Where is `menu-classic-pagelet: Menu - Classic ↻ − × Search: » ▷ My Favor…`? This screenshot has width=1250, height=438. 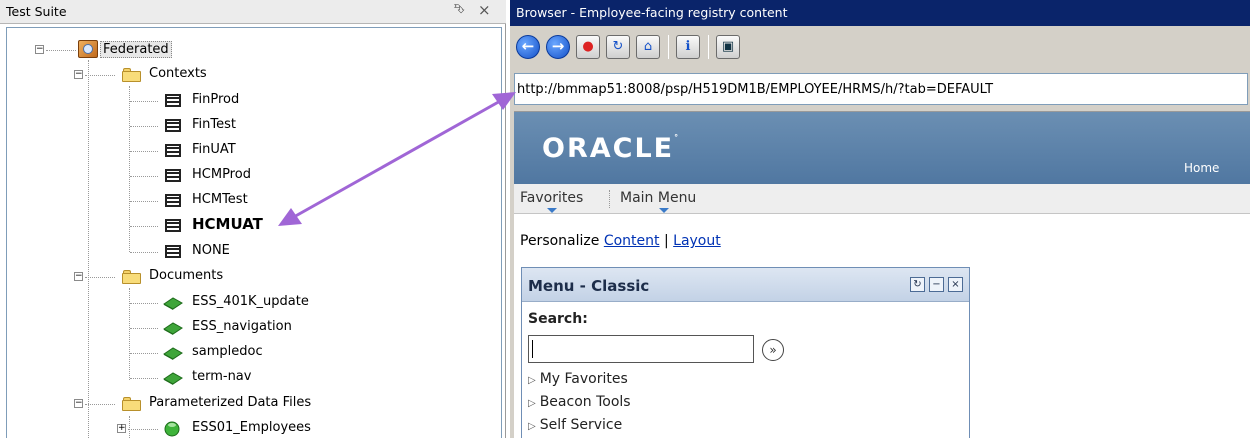
menu-classic-pagelet: Menu - Classic ↻ − × Search: » ▷ My Favor… is located at coordinates (745, 352).